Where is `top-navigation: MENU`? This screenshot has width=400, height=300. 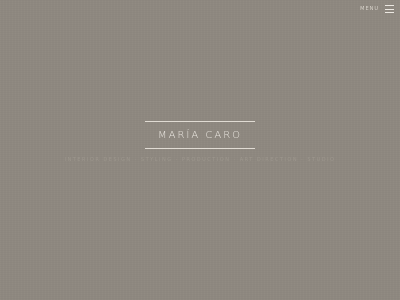 top-navigation: MENU is located at coordinates (377, 9).